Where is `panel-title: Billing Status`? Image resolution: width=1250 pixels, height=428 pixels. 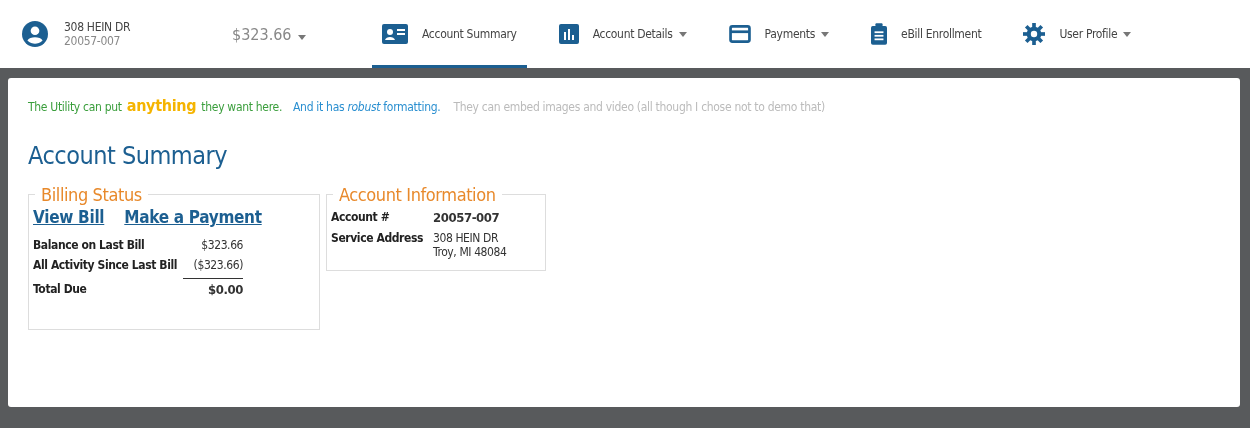
panel-title: Billing Status is located at coordinates (91, 194).